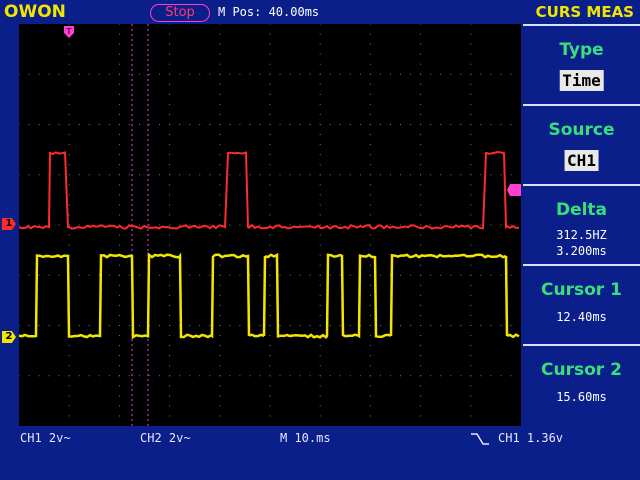  I want to click on ch1-level-marker: 1, so click(9, 224).